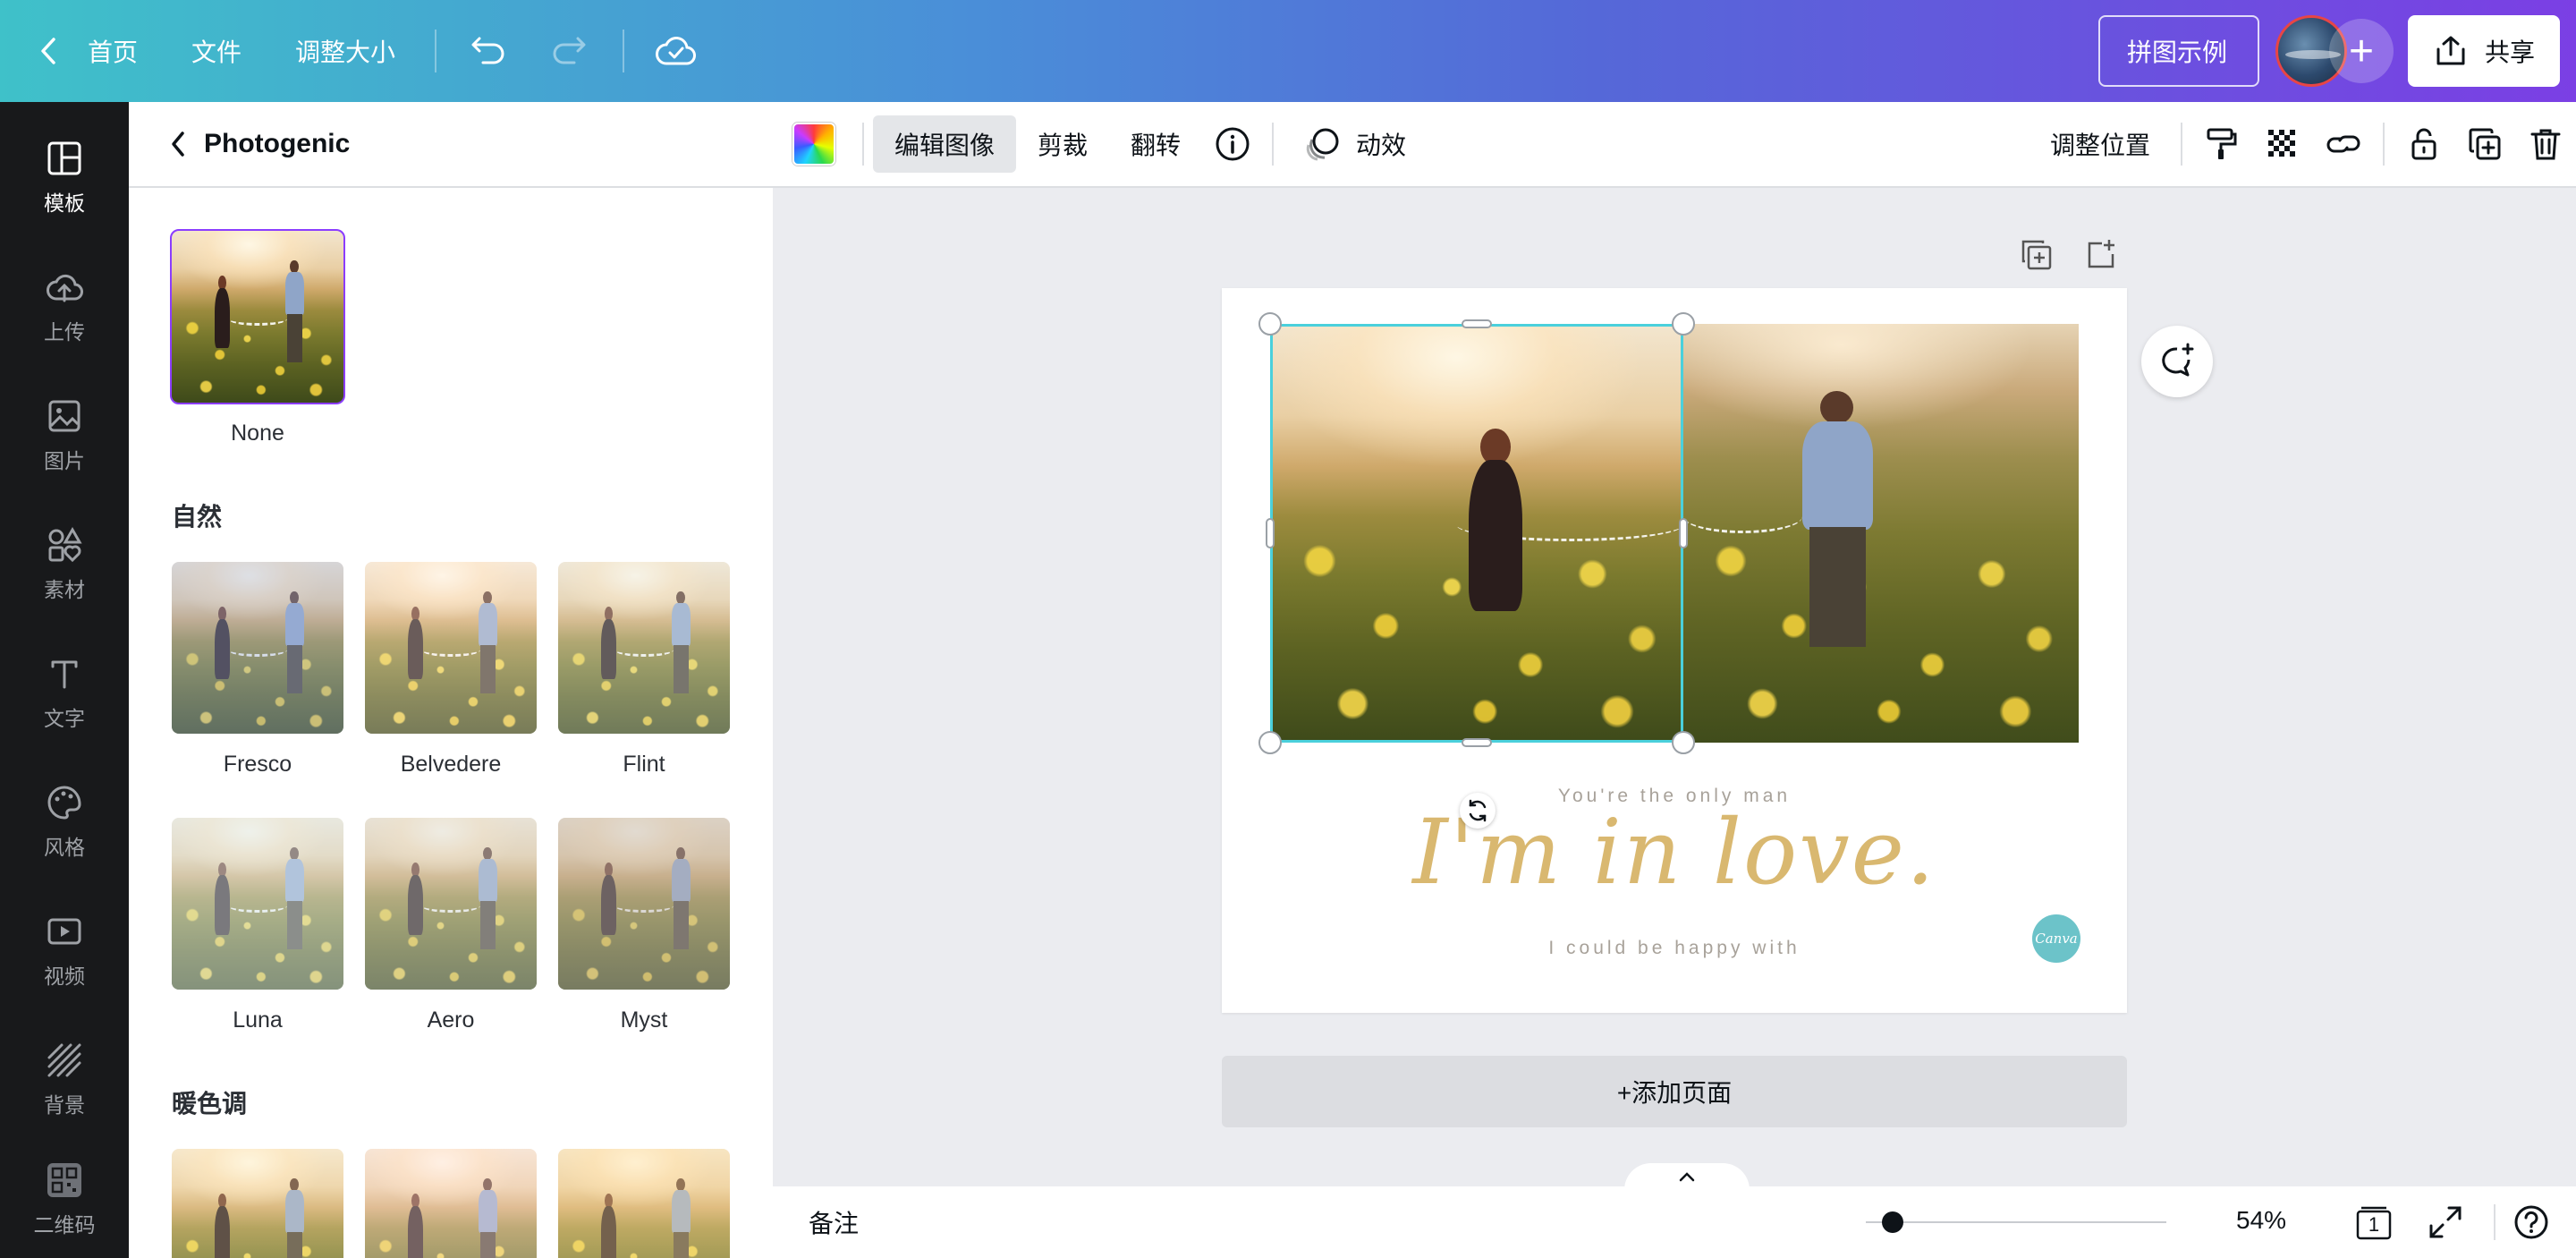 This screenshot has height=1258, width=2576. Describe the element at coordinates (257, 317) in the screenshot. I see `filter-none` at that location.